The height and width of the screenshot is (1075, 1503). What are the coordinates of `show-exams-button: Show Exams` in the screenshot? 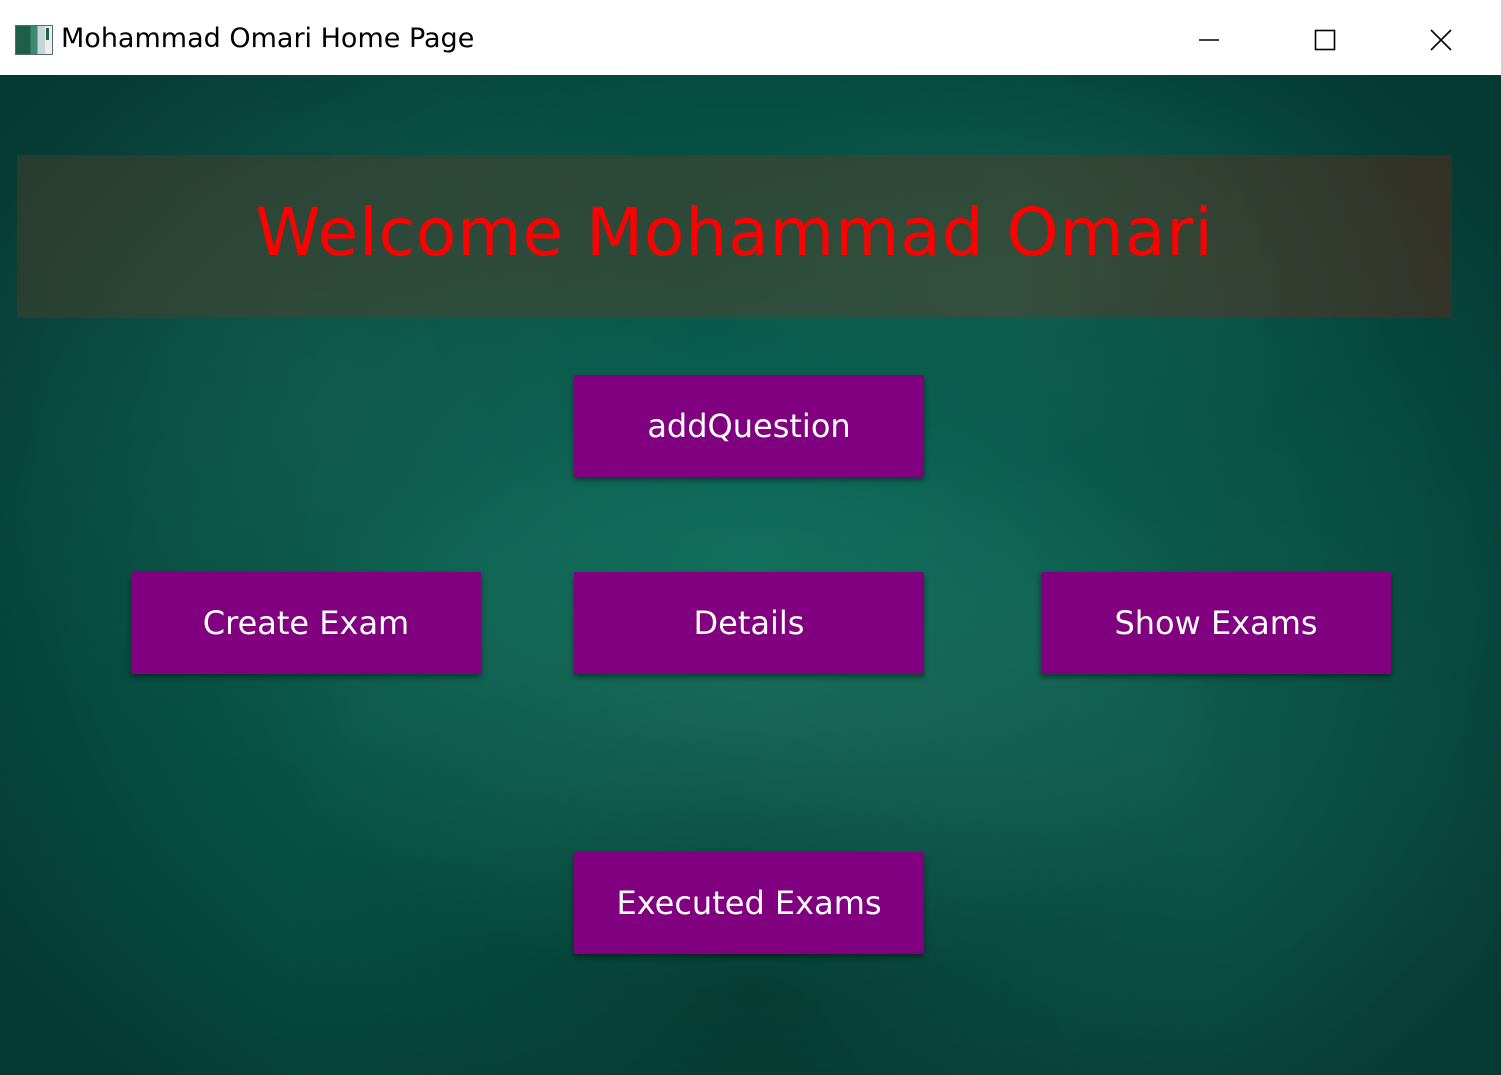 It's located at (1216, 623).